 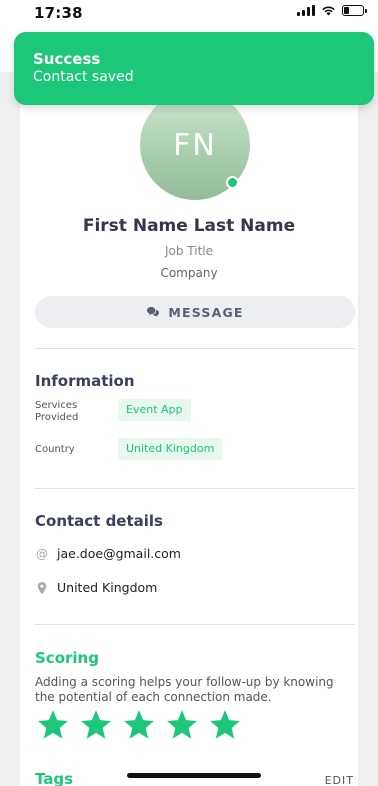 I want to click on online-status-dot, so click(x=232, y=182).